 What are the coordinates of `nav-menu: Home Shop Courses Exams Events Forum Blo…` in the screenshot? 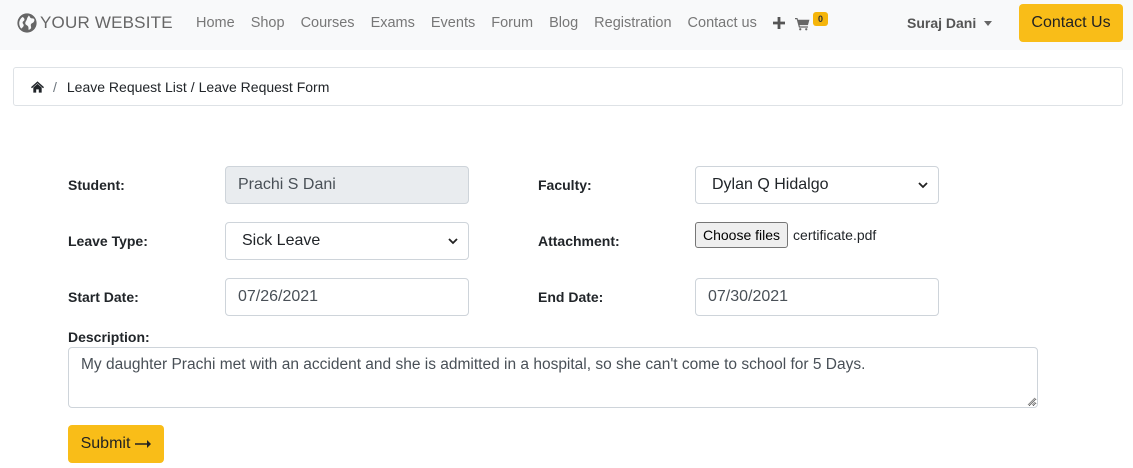 It's located at (490, 23).